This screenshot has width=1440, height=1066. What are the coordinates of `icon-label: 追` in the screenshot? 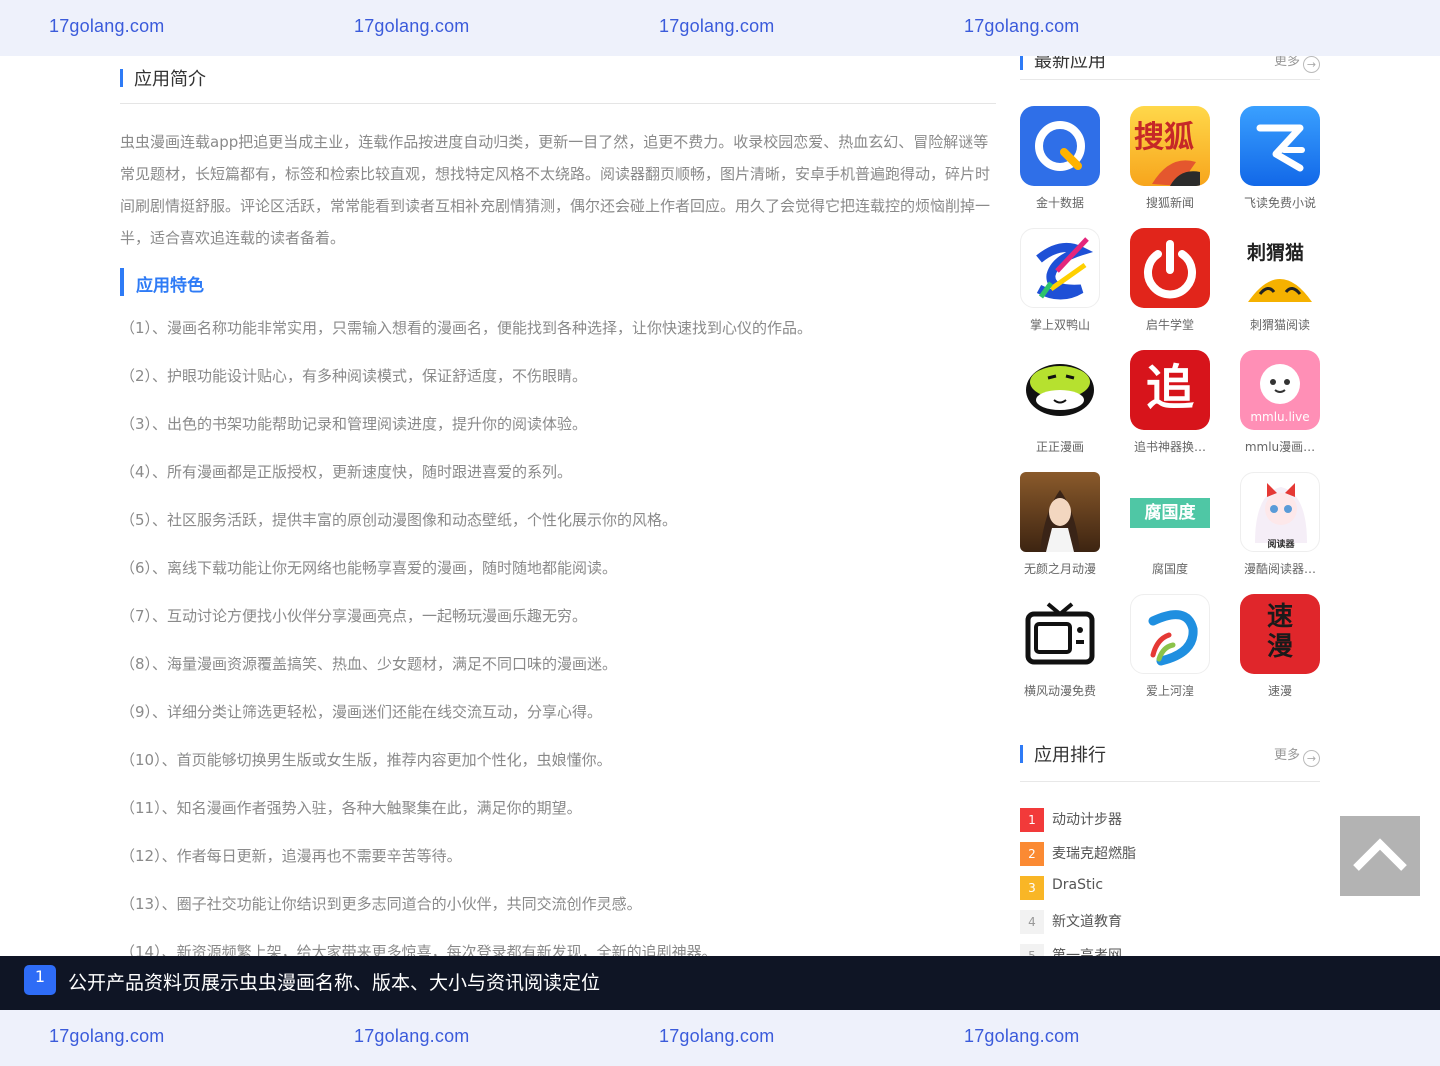 It's located at (1170, 388).